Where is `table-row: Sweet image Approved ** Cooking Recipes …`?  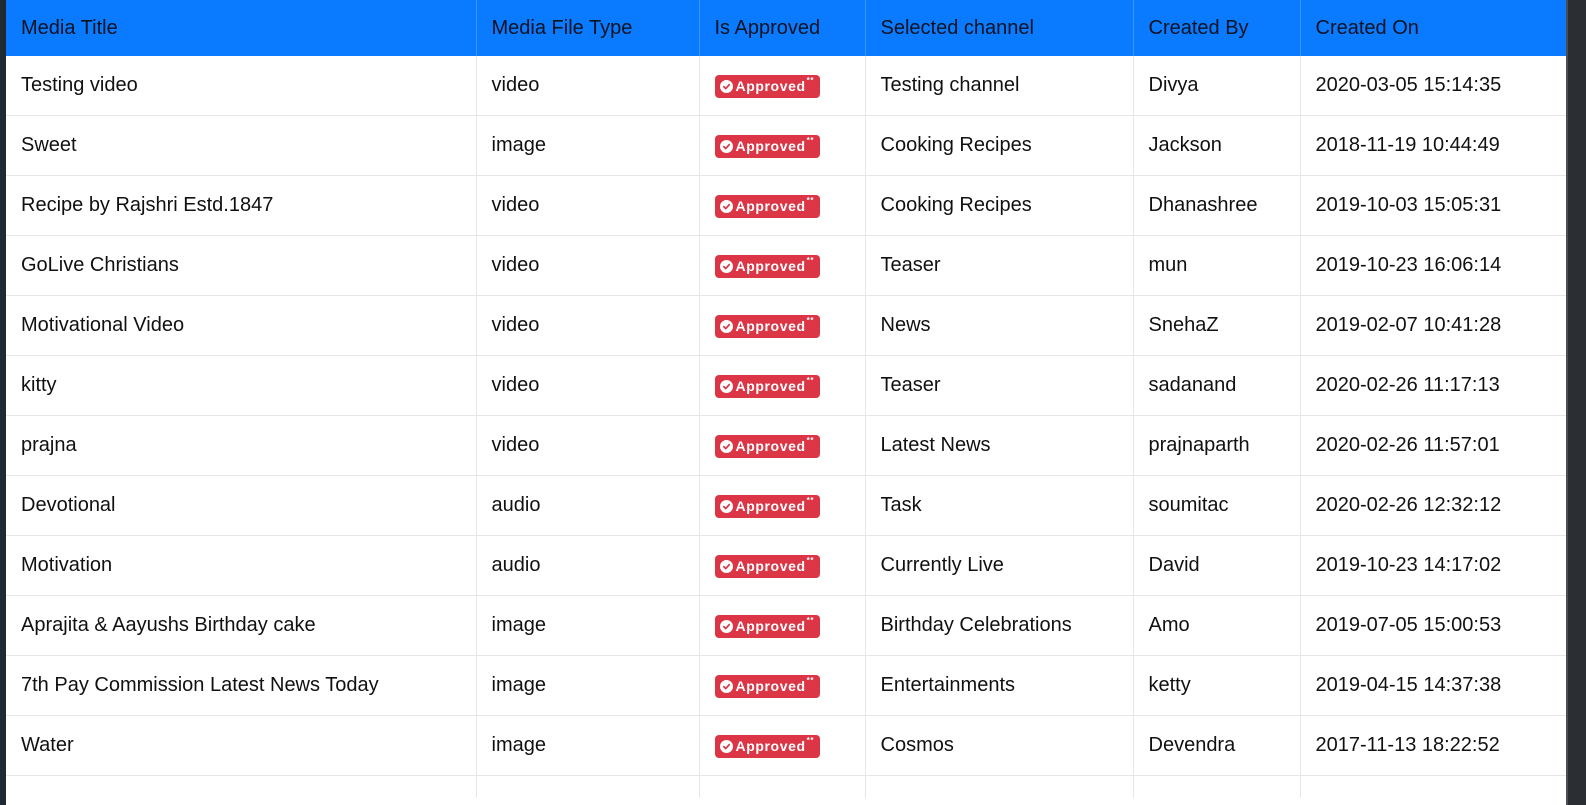 table-row: Sweet image Approved ** Cooking Recipes … is located at coordinates (786, 145).